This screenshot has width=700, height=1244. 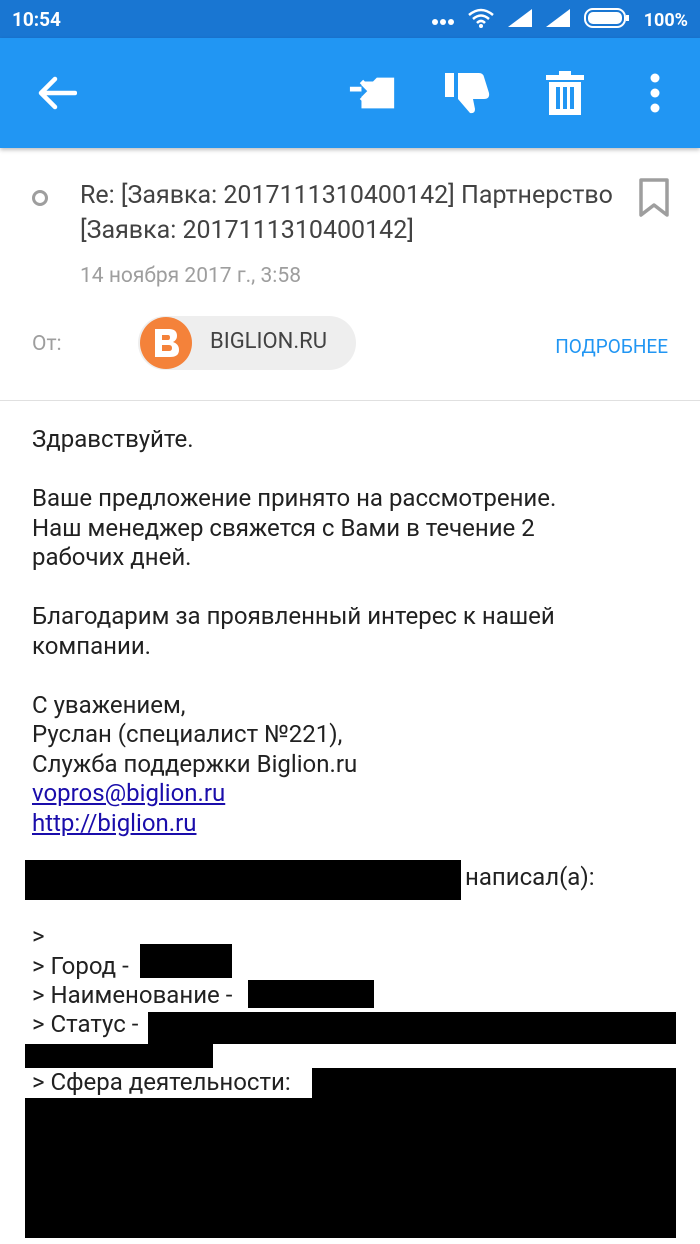 What do you see at coordinates (85, 1024) in the screenshot?
I see `quoted-status: > Статус -` at bounding box center [85, 1024].